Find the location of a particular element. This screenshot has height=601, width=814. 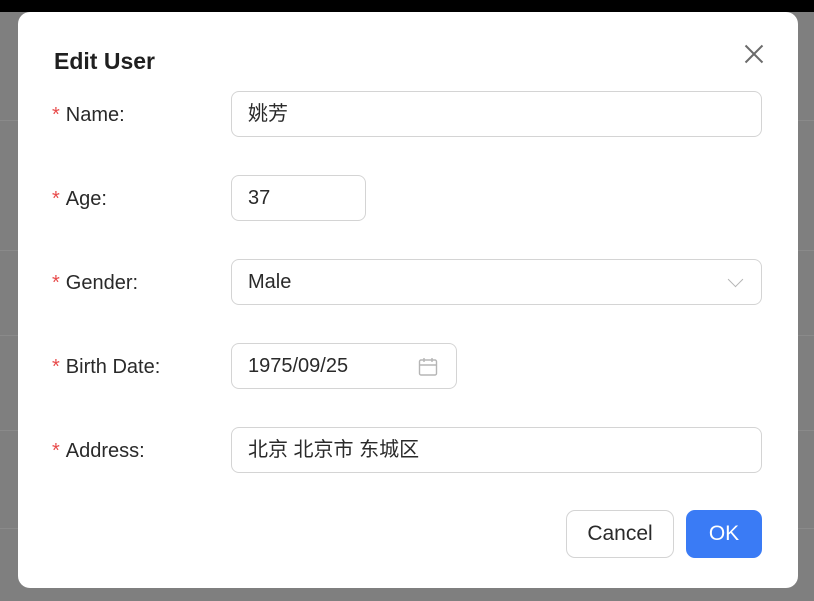

form-row-name: * Name: 姚芳 is located at coordinates (408, 115).